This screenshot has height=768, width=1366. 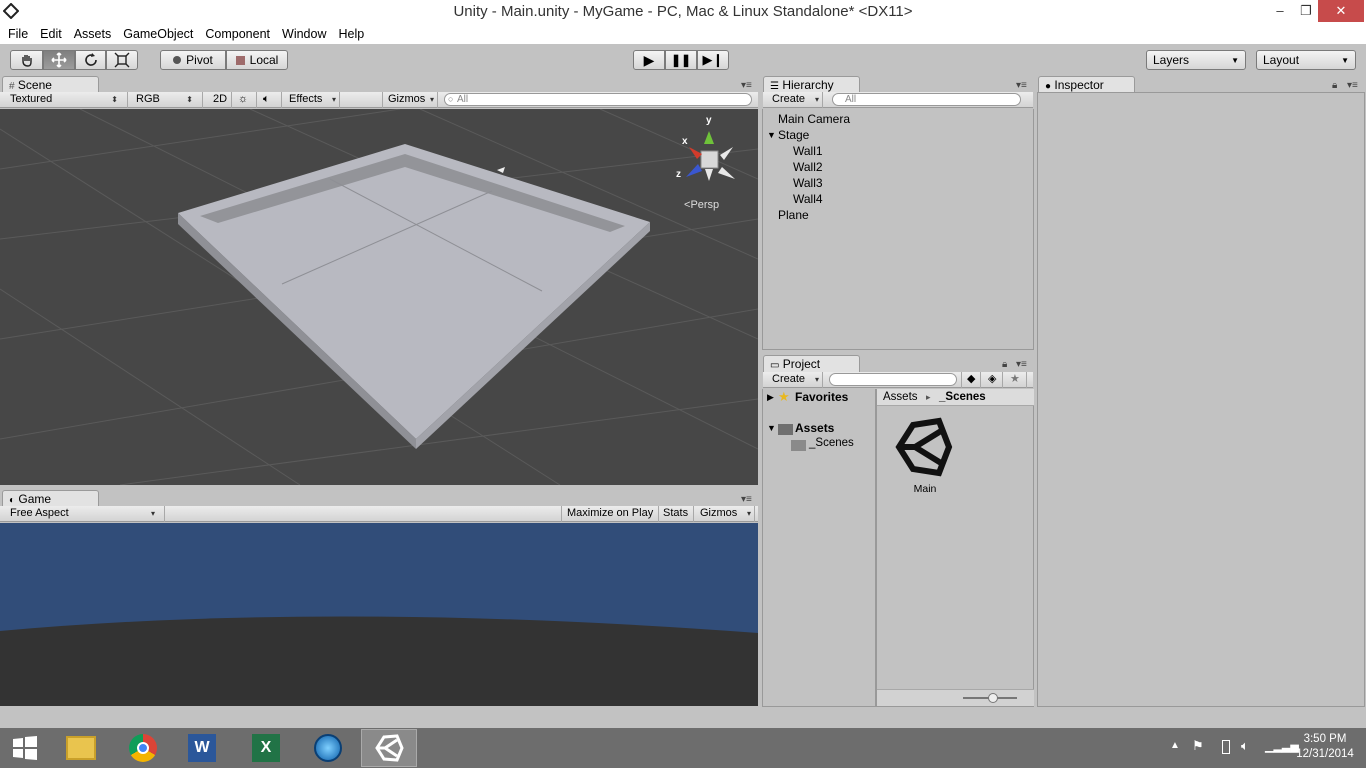 What do you see at coordinates (270, 100) in the screenshot?
I see `audio-toggle: 🔈︎` at bounding box center [270, 100].